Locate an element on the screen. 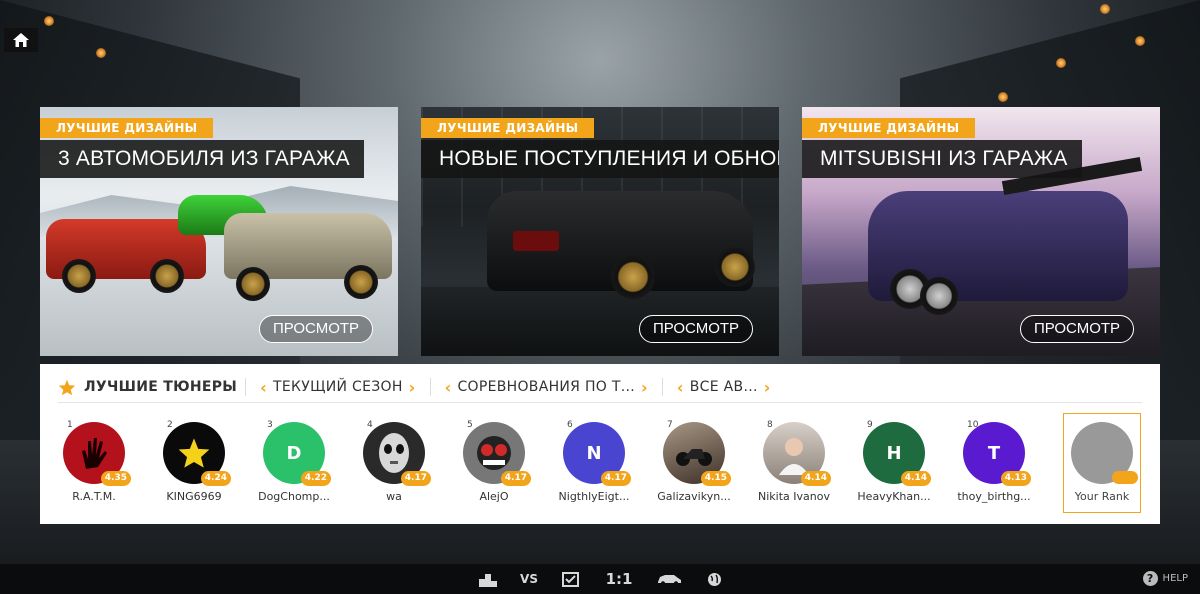 This screenshot has height=594, width=1200. player-score: 4.35 is located at coordinates (115, 478).